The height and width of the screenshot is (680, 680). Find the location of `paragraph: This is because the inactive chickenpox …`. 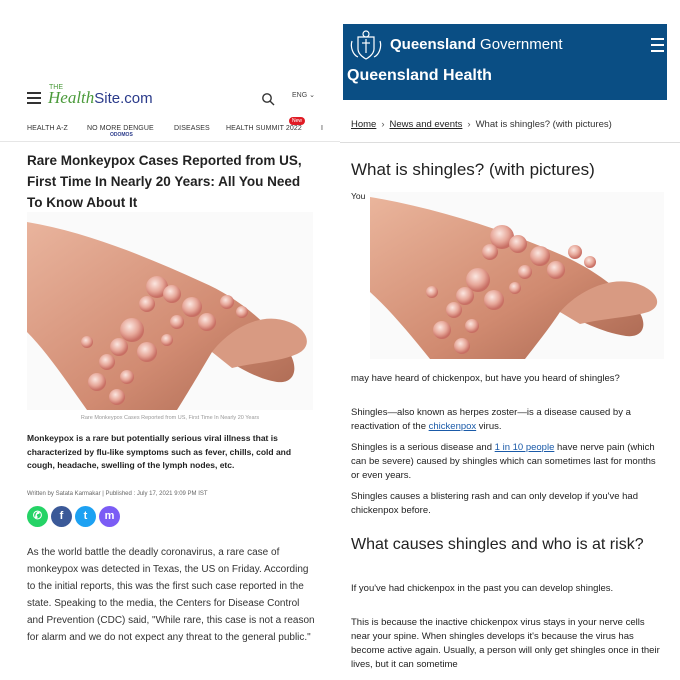

paragraph: This is because the inactive chickenpox … is located at coordinates (505, 643).